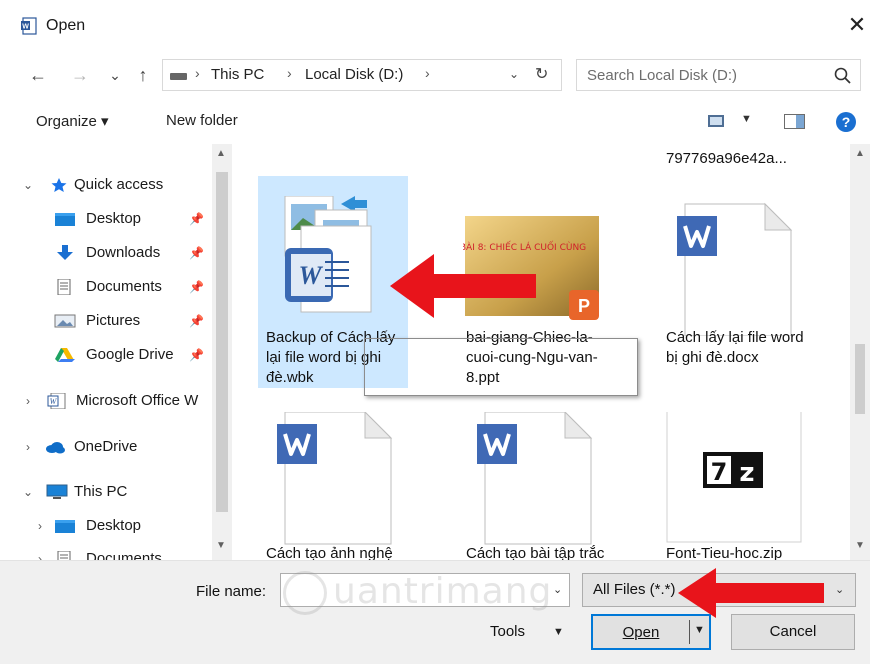 This screenshot has height=664, width=870. What do you see at coordinates (310, 275) in the screenshot?
I see `svg-text: W` at bounding box center [310, 275].